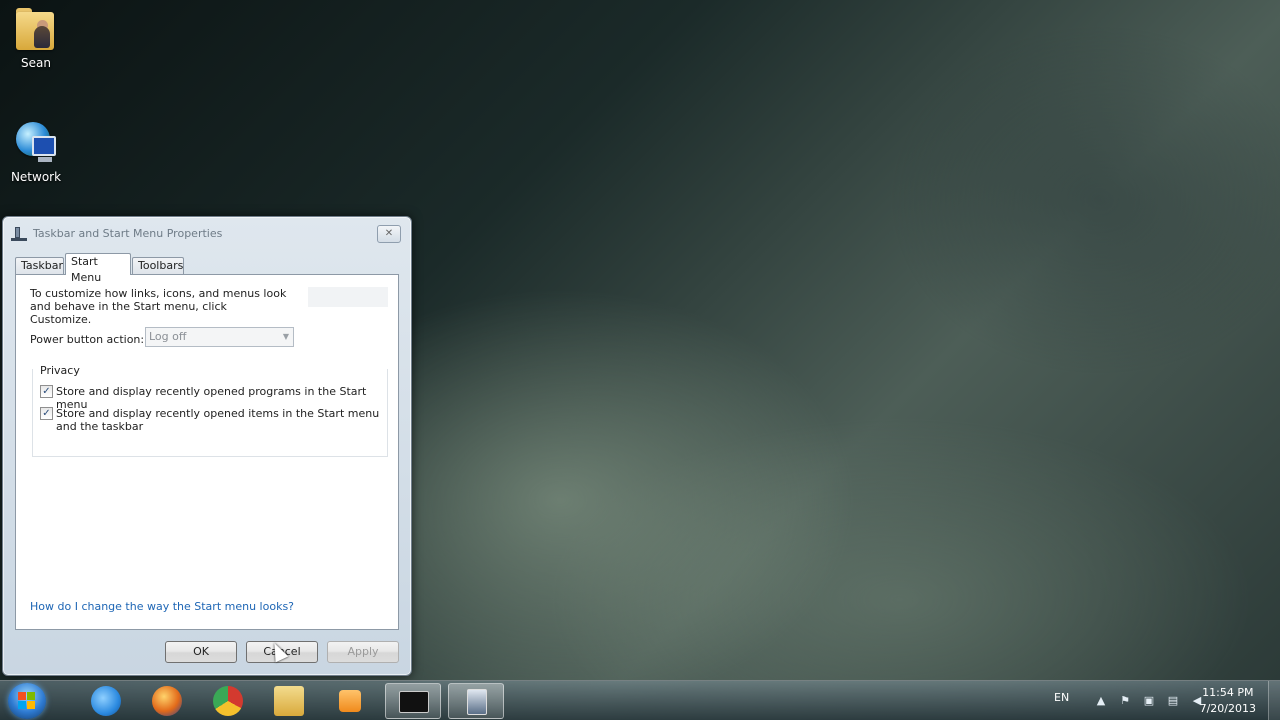 The image size is (1280, 720). I want to click on taskbar-properties-window, so click(476, 701).